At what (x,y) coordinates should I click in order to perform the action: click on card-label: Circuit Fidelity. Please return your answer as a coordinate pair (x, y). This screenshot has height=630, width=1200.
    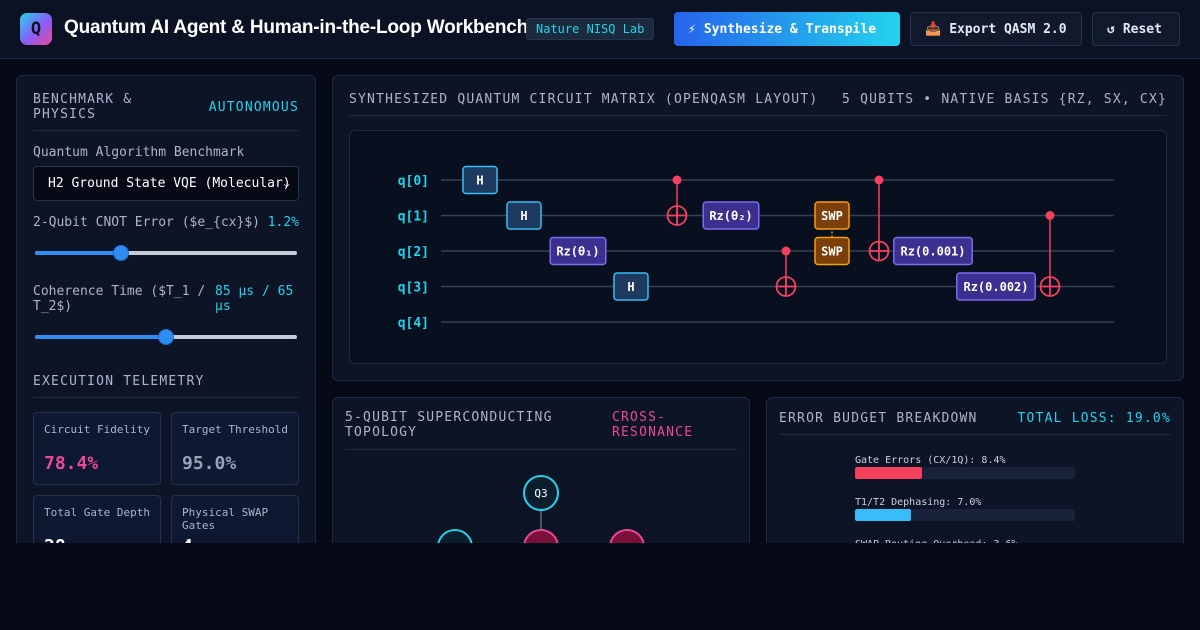
    Looking at the image, I should click on (97, 429).